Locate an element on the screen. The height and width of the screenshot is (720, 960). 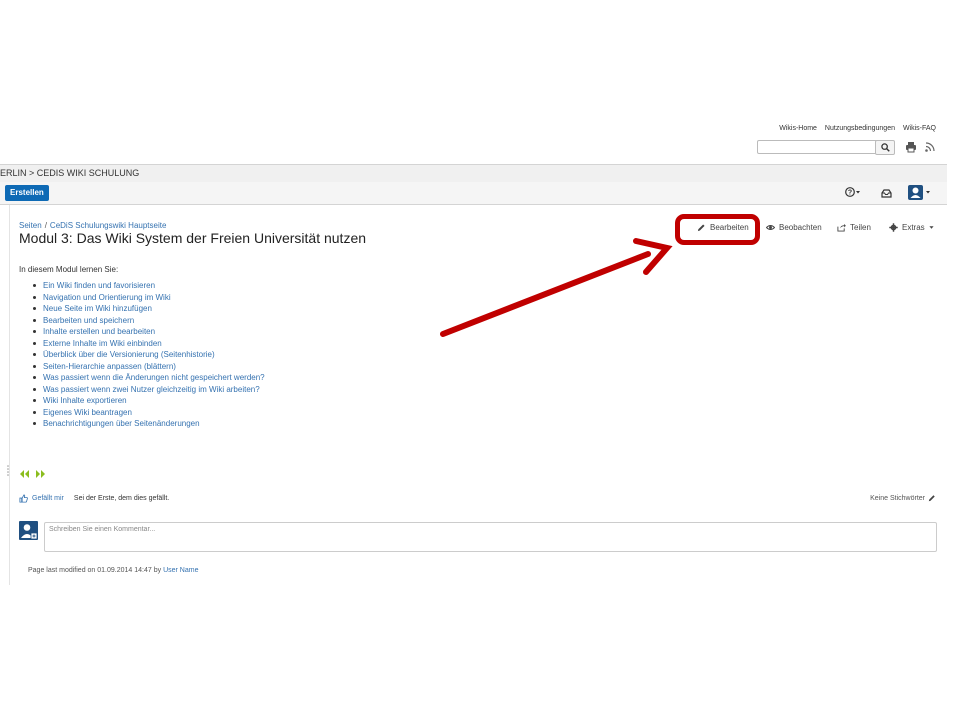
watch-label: Beobachten is located at coordinates (800, 227).